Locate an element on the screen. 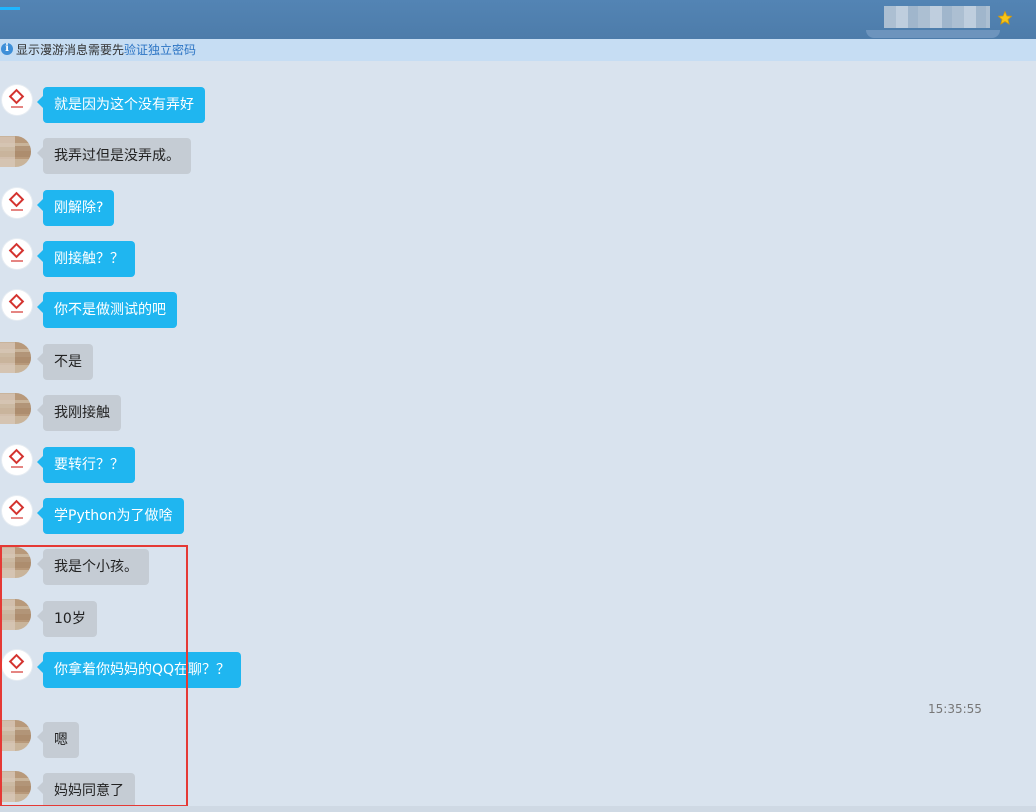 The height and width of the screenshot is (812, 1036). contact-name-blurred is located at coordinates (937, 17).